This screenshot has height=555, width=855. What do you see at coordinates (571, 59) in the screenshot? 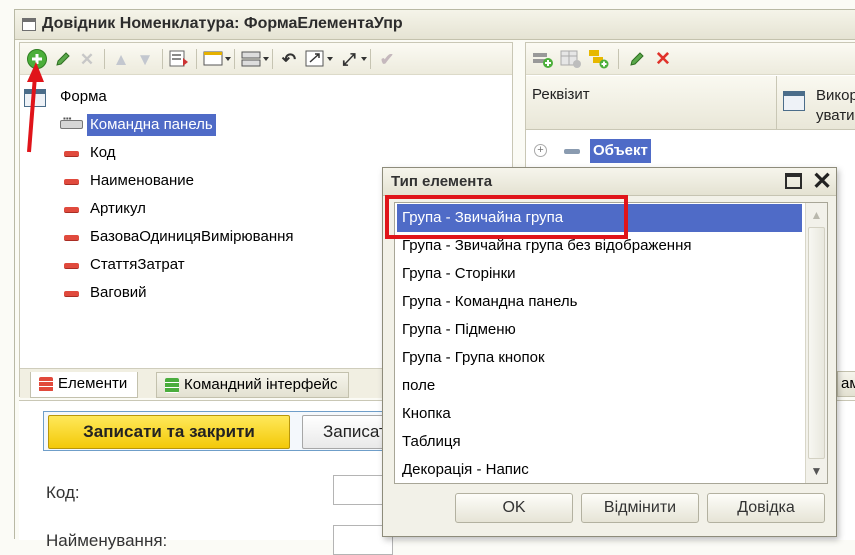
I see `add-table-icon` at bounding box center [571, 59].